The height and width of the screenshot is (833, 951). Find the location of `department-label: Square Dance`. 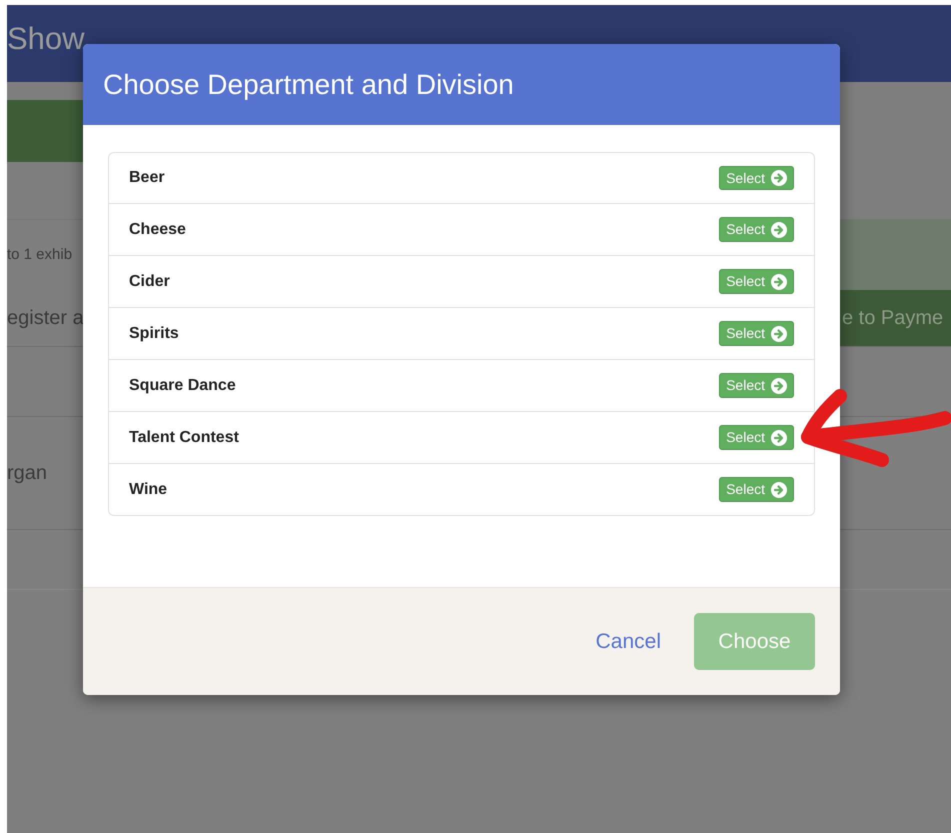

department-label: Square Dance is located at coordinates (182, 386).